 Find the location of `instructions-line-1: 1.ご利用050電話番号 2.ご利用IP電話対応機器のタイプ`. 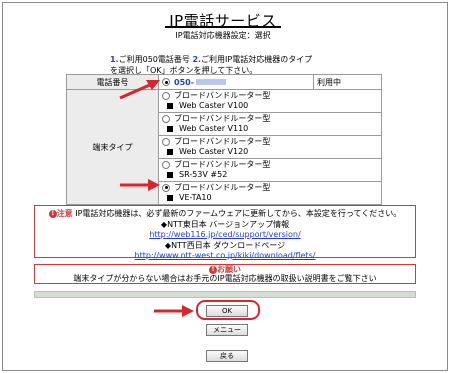

instructions-line-1: 1.ご利用050電話番号 2.ご利用IP電話対応機器のタイプ is located at coordinates (240, 59).